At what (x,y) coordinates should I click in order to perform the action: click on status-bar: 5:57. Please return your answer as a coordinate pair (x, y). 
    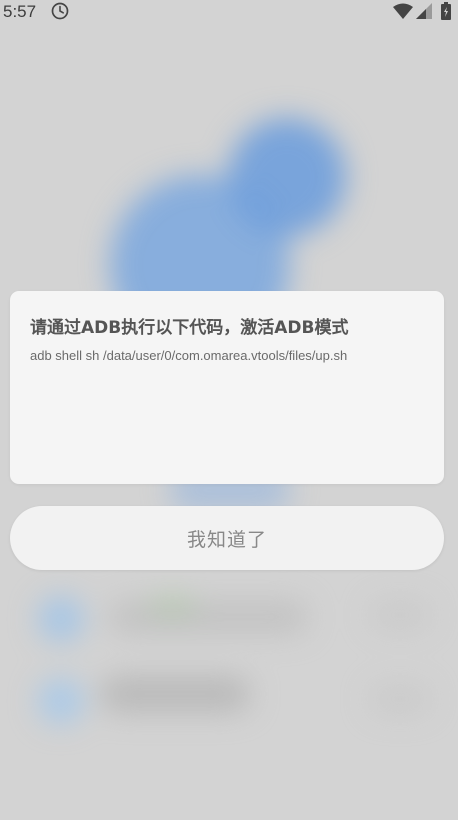
    Looking at the image, I should click on (229, 12).